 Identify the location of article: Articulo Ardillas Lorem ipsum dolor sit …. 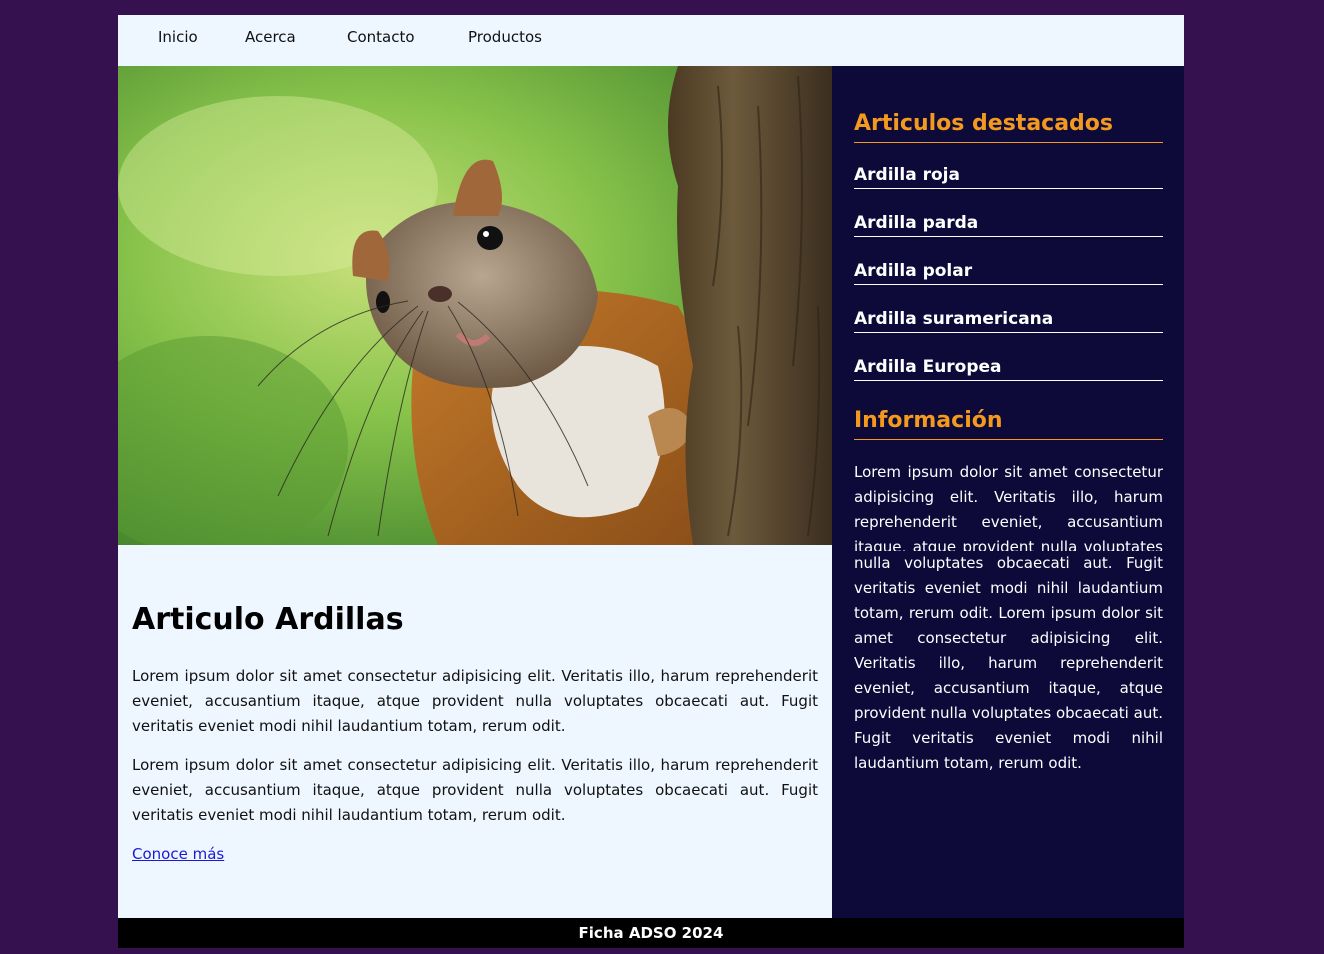
(475, 731).